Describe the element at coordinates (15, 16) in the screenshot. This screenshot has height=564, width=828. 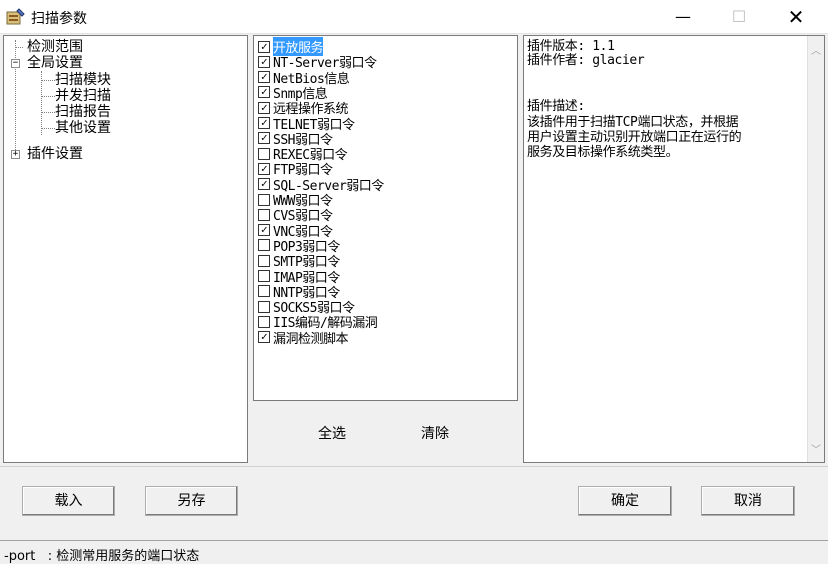
I see `app-icon` at that location.